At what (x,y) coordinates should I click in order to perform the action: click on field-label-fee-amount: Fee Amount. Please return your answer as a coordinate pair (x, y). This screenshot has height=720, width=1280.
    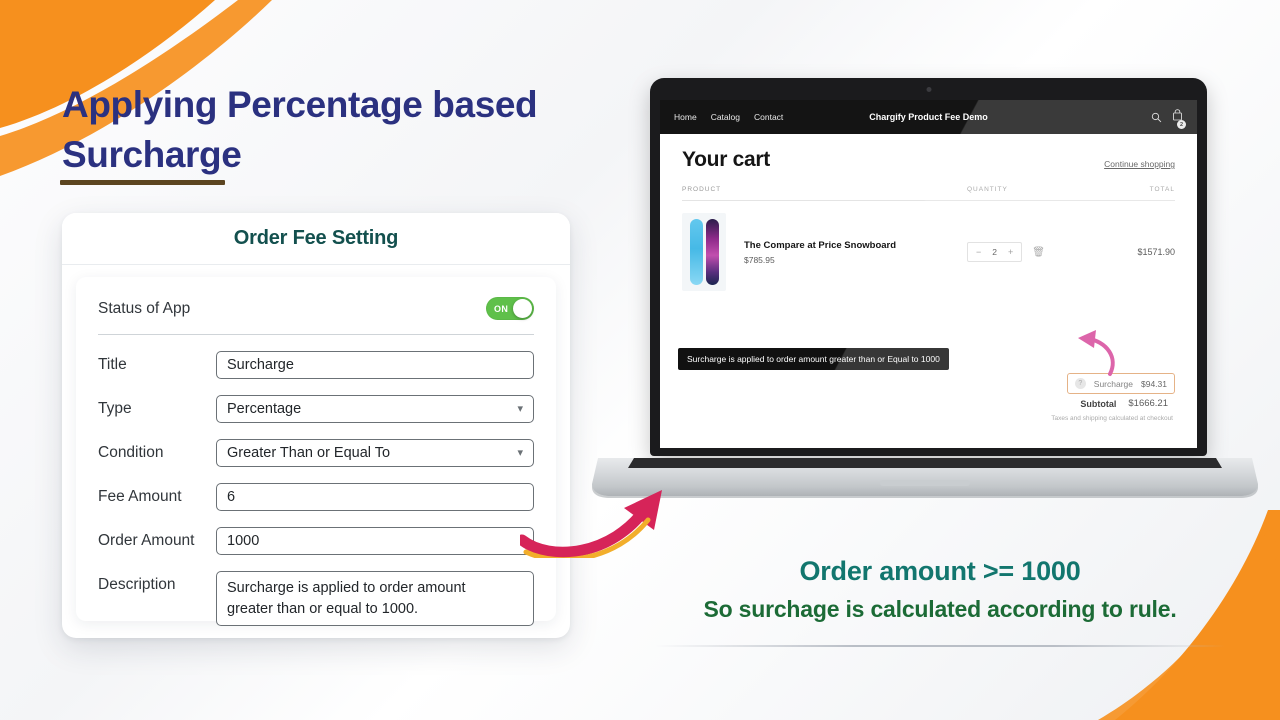
    Looking at the image, I should click on (140, 496).